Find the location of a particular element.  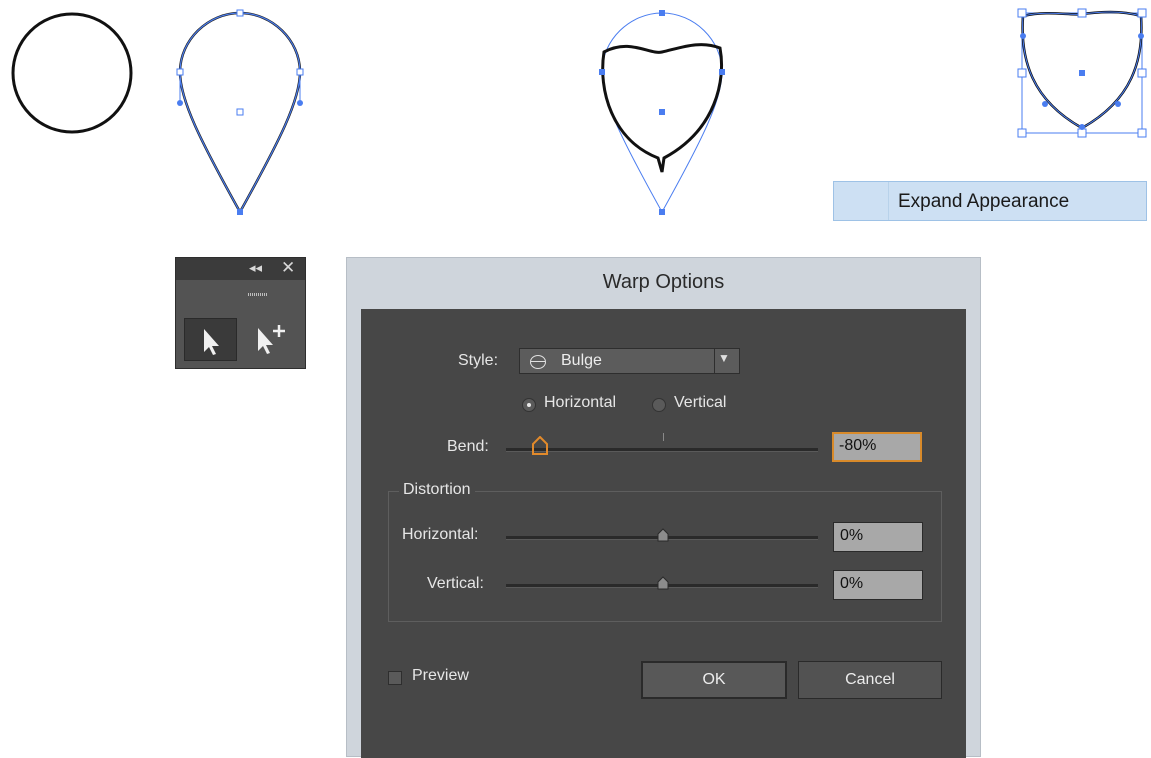

selection-tool-button is located at coordinates (210, 339).